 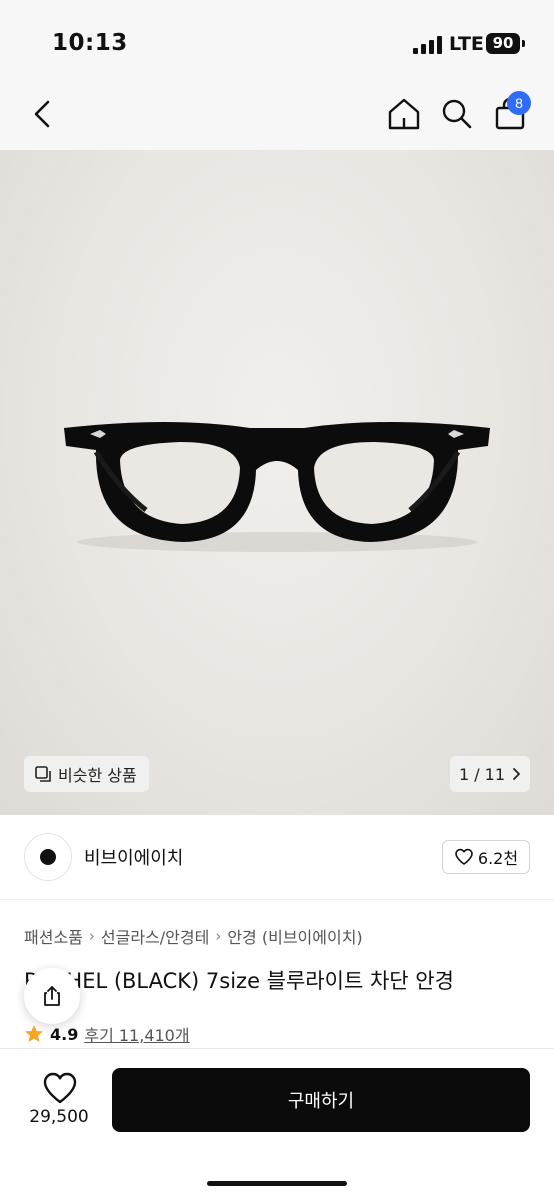 I want to click on brand-name: 비브이에이치, so click(x=133, y=857).